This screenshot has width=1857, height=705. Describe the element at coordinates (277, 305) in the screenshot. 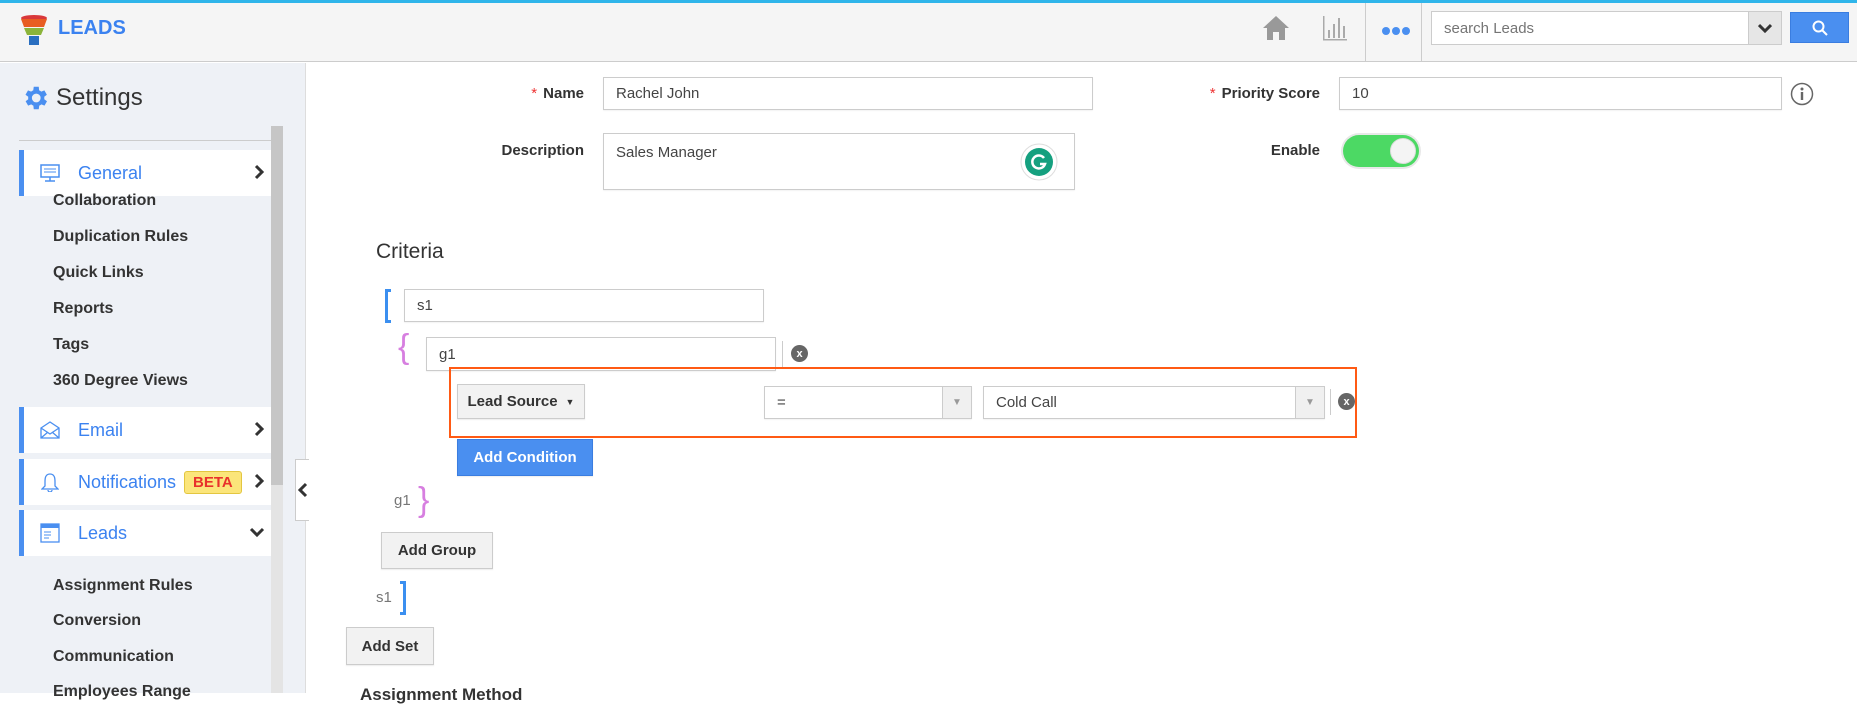

I see `sidebar-scrollbar-thumb` at that location.